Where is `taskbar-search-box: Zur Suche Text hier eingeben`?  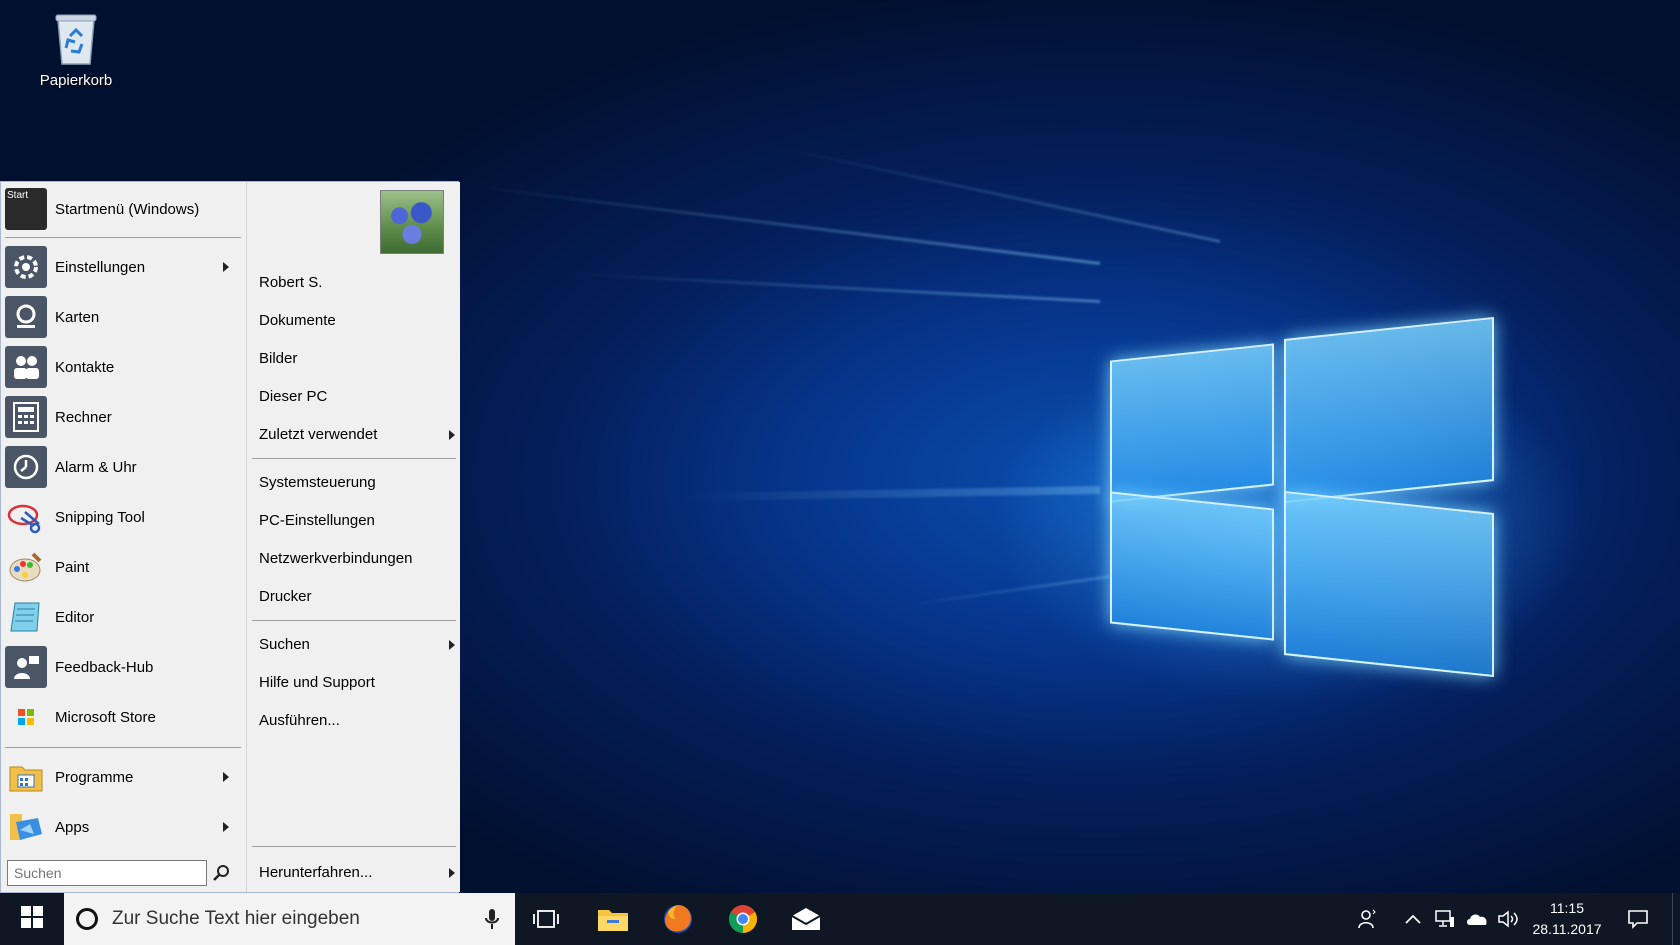
taskbar-search-box: Zur Suche Text hier eingeben is located at coordinates (289, 919).